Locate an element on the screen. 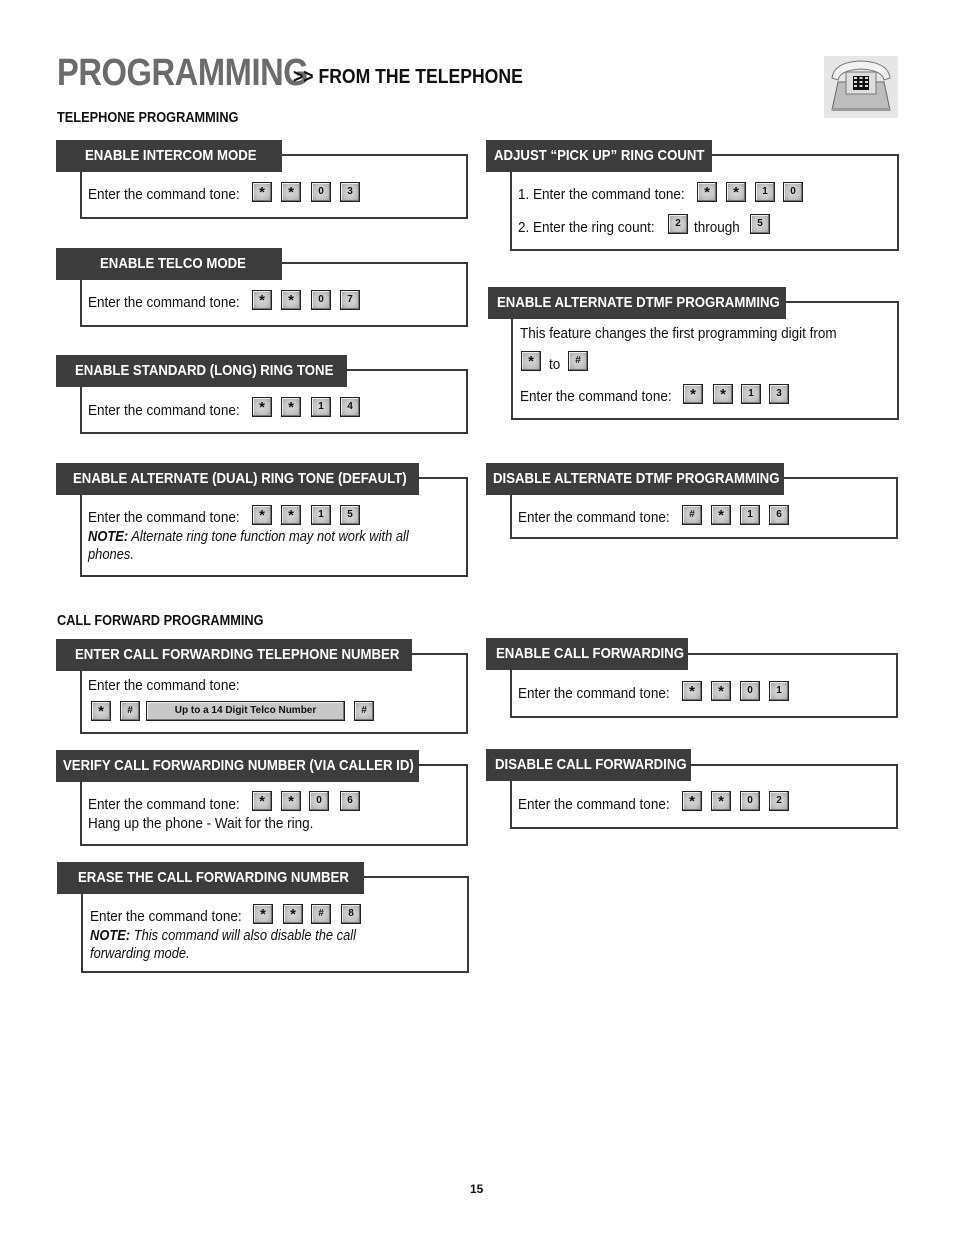 The width and height of the screenshot is (954, 1235). page-header: PROGRAMMING >> FROM THE TELEPHONE is located at coordinates (290, 73).